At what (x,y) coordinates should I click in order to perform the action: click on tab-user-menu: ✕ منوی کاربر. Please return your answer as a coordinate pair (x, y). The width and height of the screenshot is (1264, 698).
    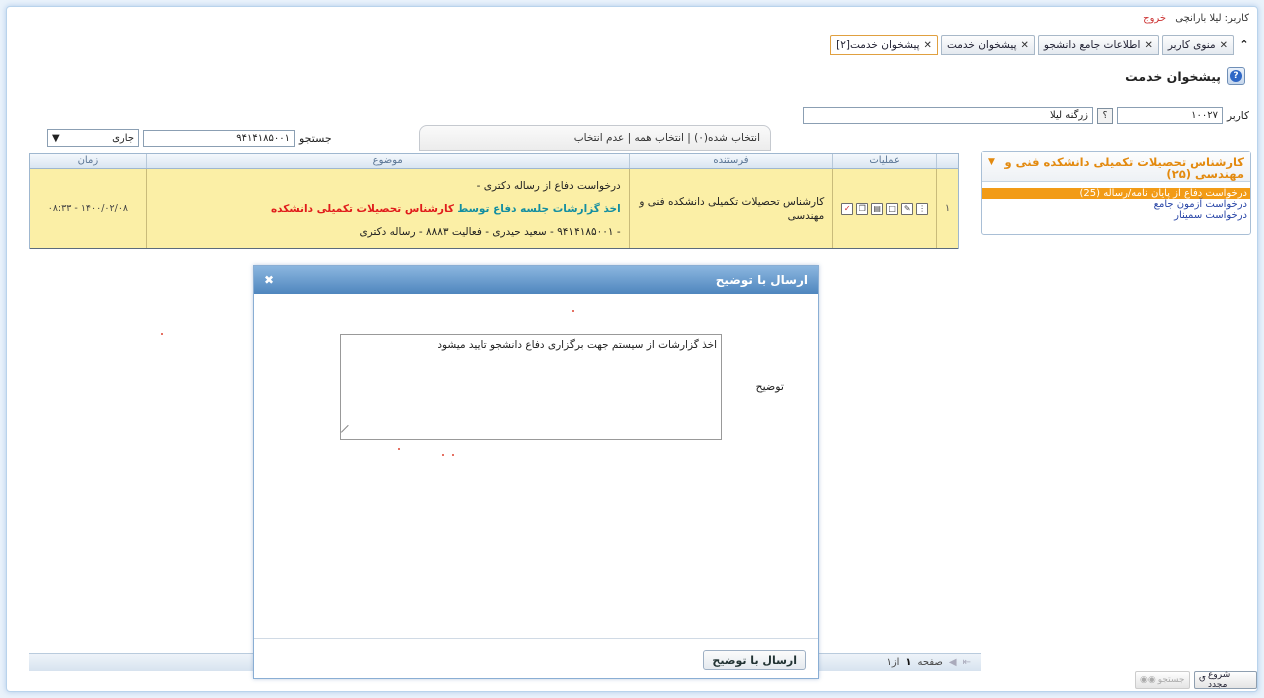
    Looking at the image, I should click on (1197, 45).